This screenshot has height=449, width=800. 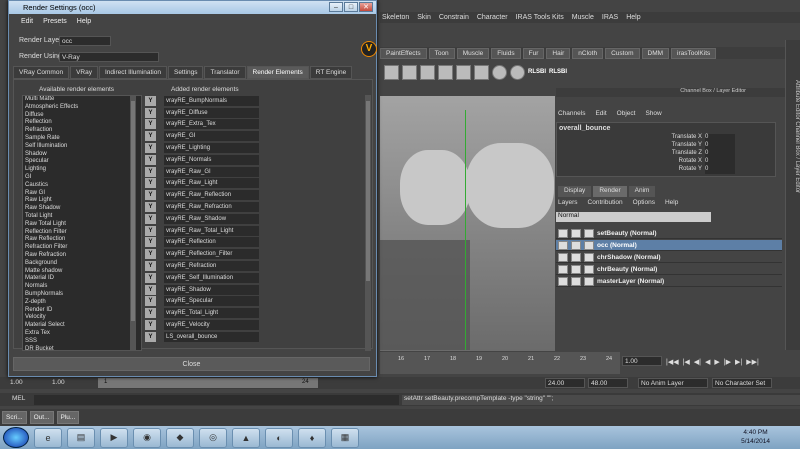 What do you see at coordinates (82, 217) in the screenshot?
I see `available-element-item: Total Light` at bounding box center [82, 217].